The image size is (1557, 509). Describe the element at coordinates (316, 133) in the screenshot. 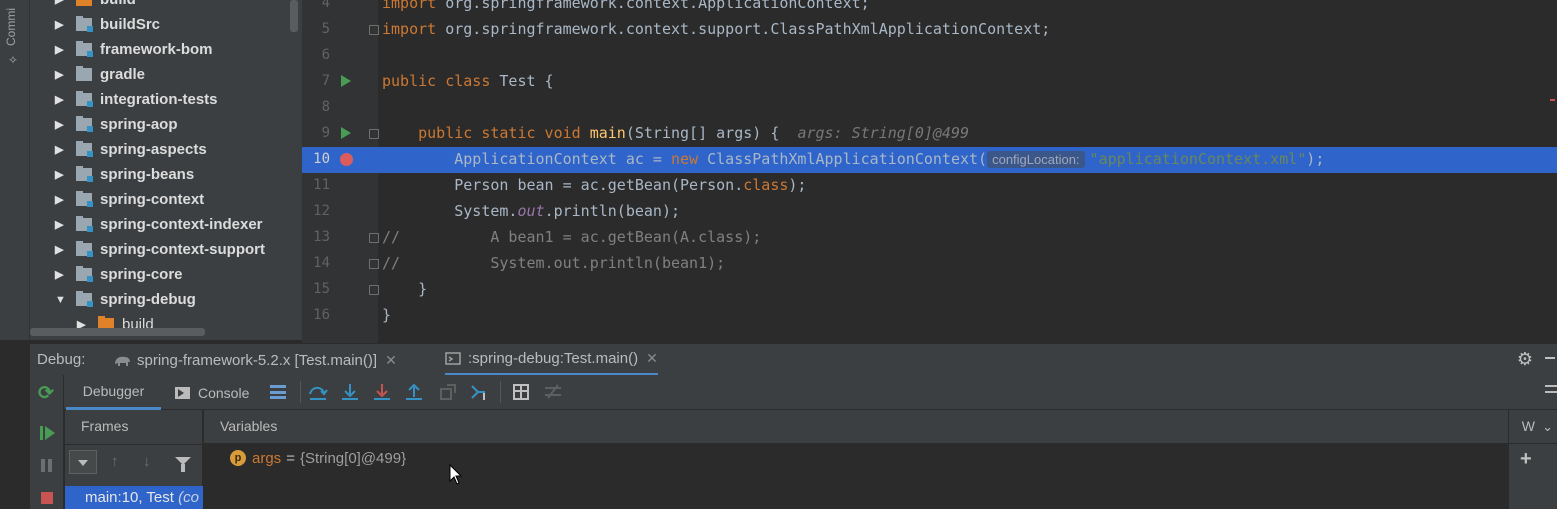

I see `line-number: 9` at that location.